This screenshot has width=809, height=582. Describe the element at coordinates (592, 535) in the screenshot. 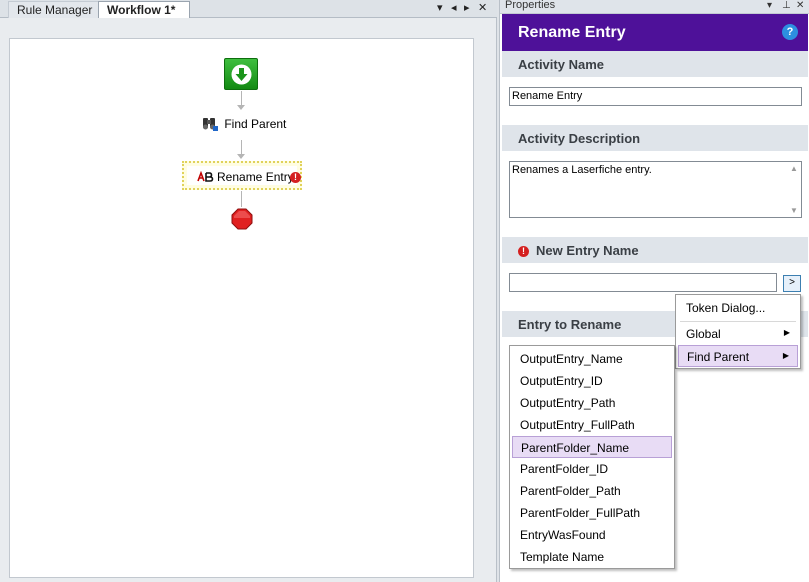

I see `submenu-item: EntryWasFound` at that location.